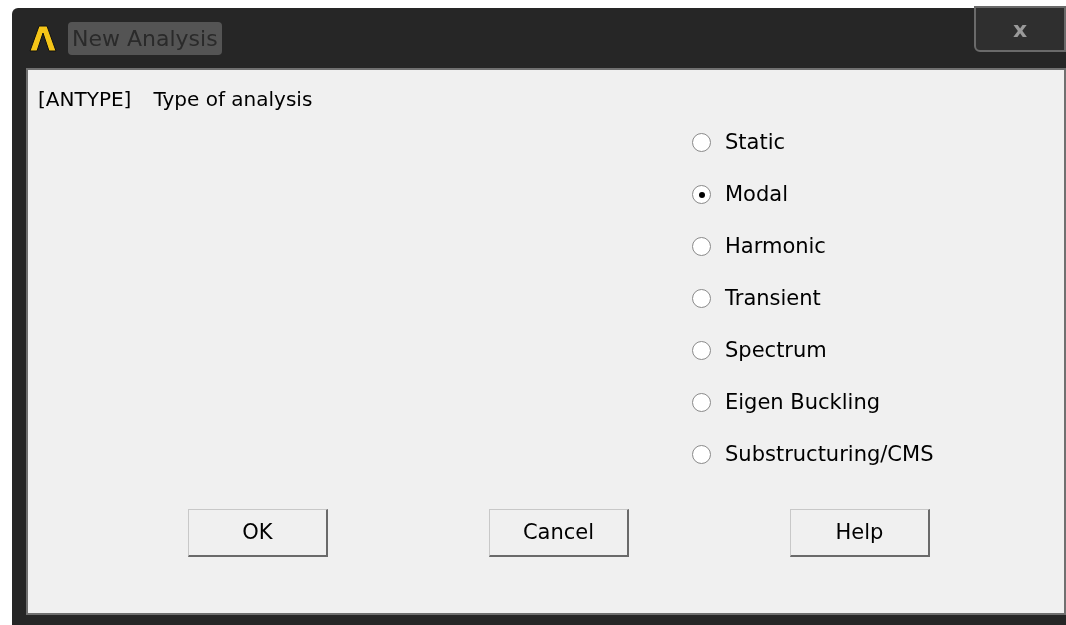  Describe the element at coordinates (85, 99) in the screenshot. I see `command-code: [ANTYPE]` at that location.